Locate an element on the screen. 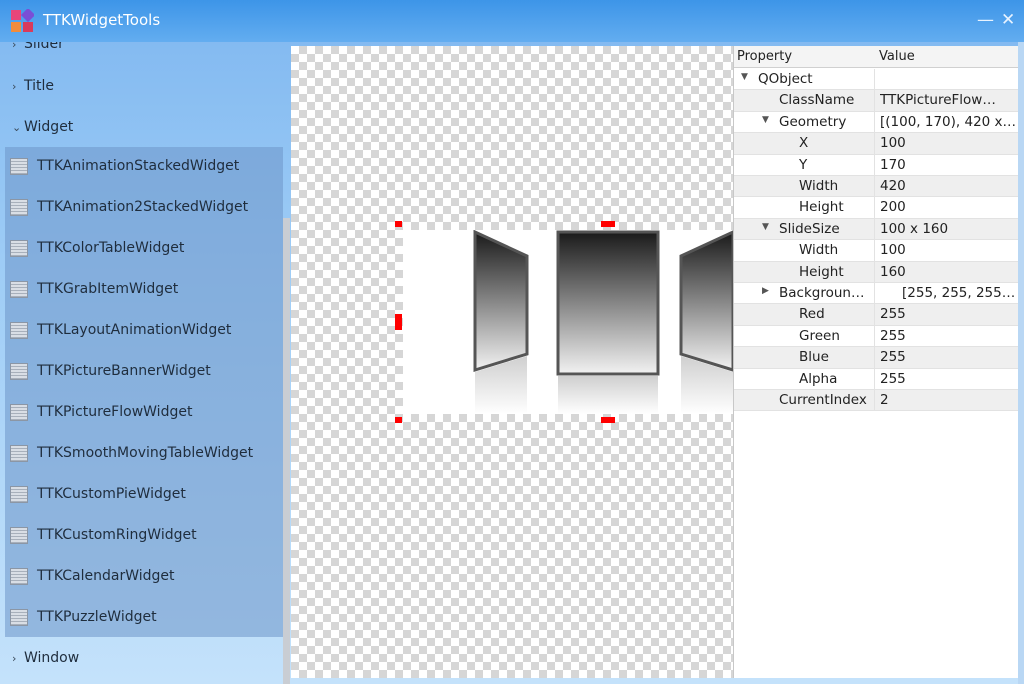 The width and height of the screenshot is (1024, 684). property-row: Blue 255 is located at coordinates (876, 358).